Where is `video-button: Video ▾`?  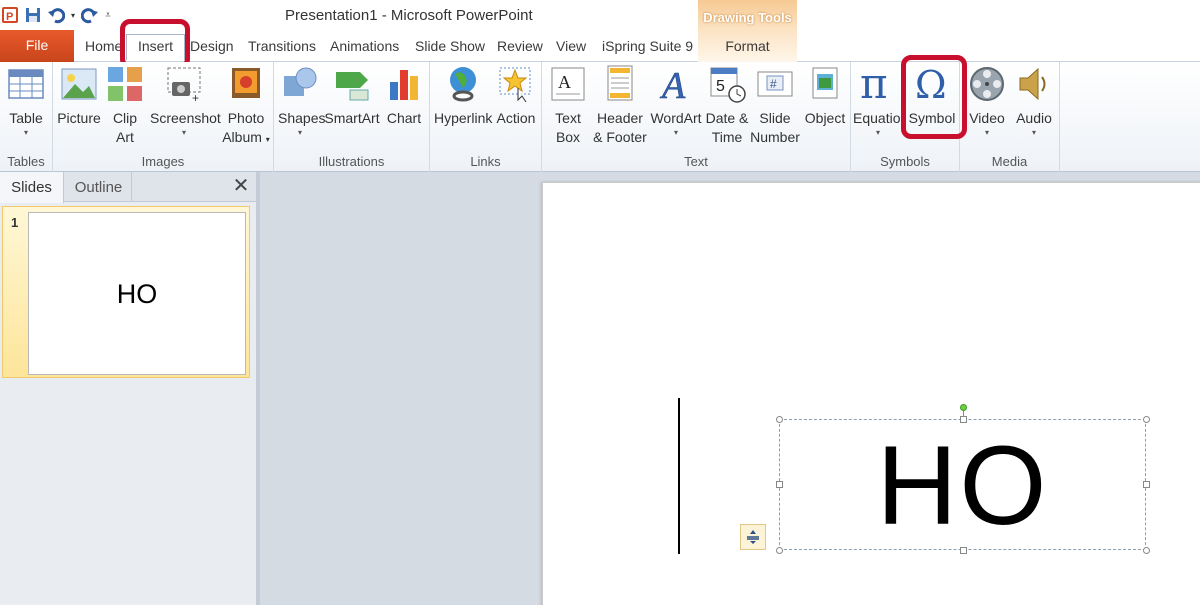
video-button: Video ▾ is located at coordinates (987, 101).